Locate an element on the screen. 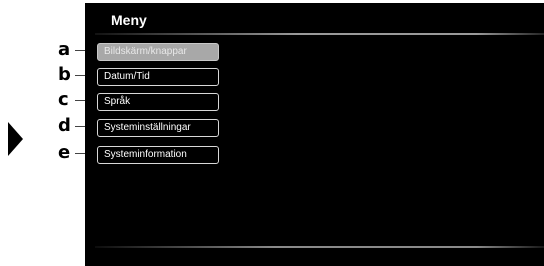 This screenshot has width=544, height=266. pointer-arrow-icon is located at coordinates (15, 139).